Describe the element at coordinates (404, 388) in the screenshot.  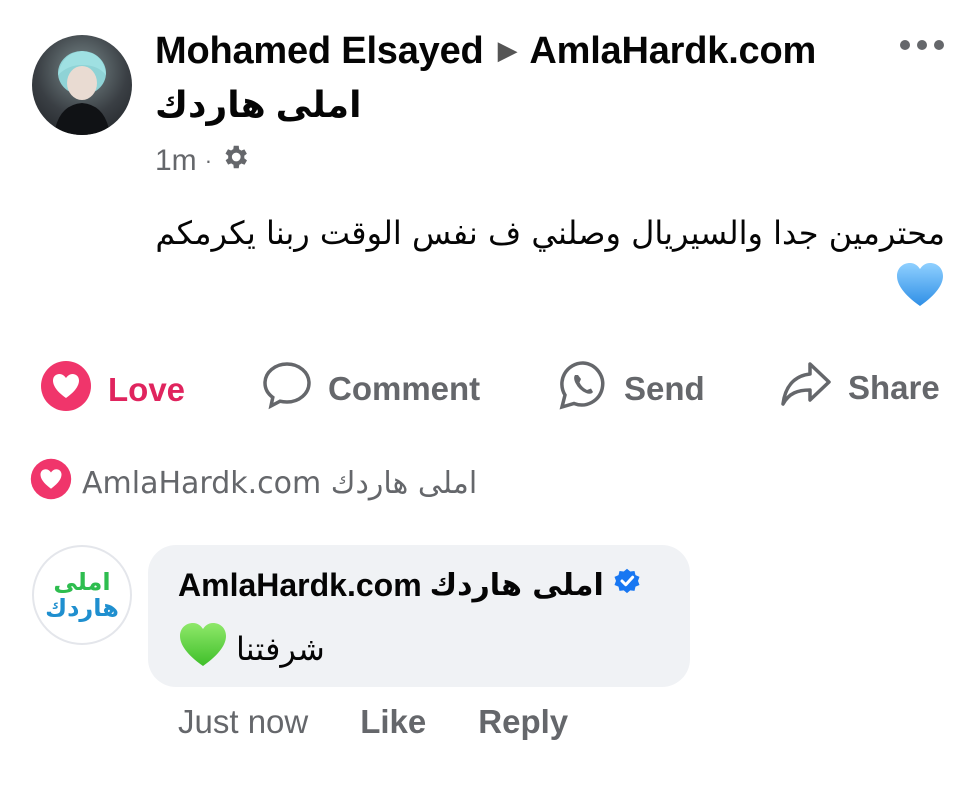
I see `comment-label: Comment` at that location.